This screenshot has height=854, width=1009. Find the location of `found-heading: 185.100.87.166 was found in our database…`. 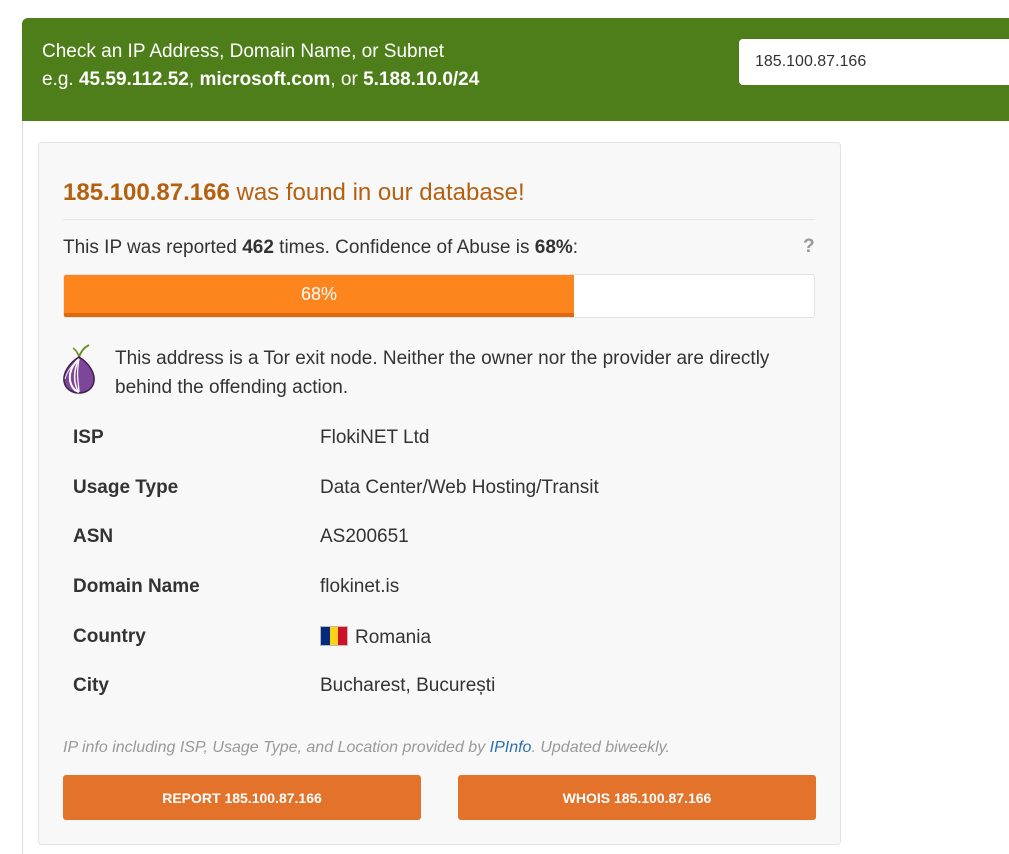

found-heading: 185.100.87.166 was found in our database… is located at coordinates (294, 192).